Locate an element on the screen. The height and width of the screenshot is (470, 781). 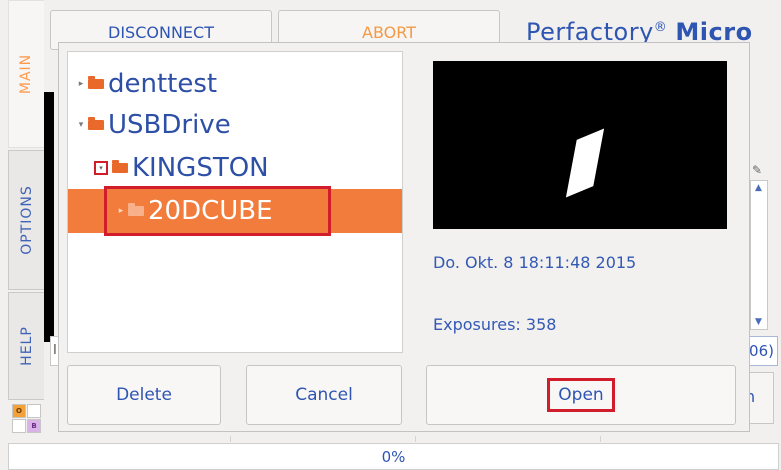
envisiontec-logo: O B is located at coordinates (27, 419).